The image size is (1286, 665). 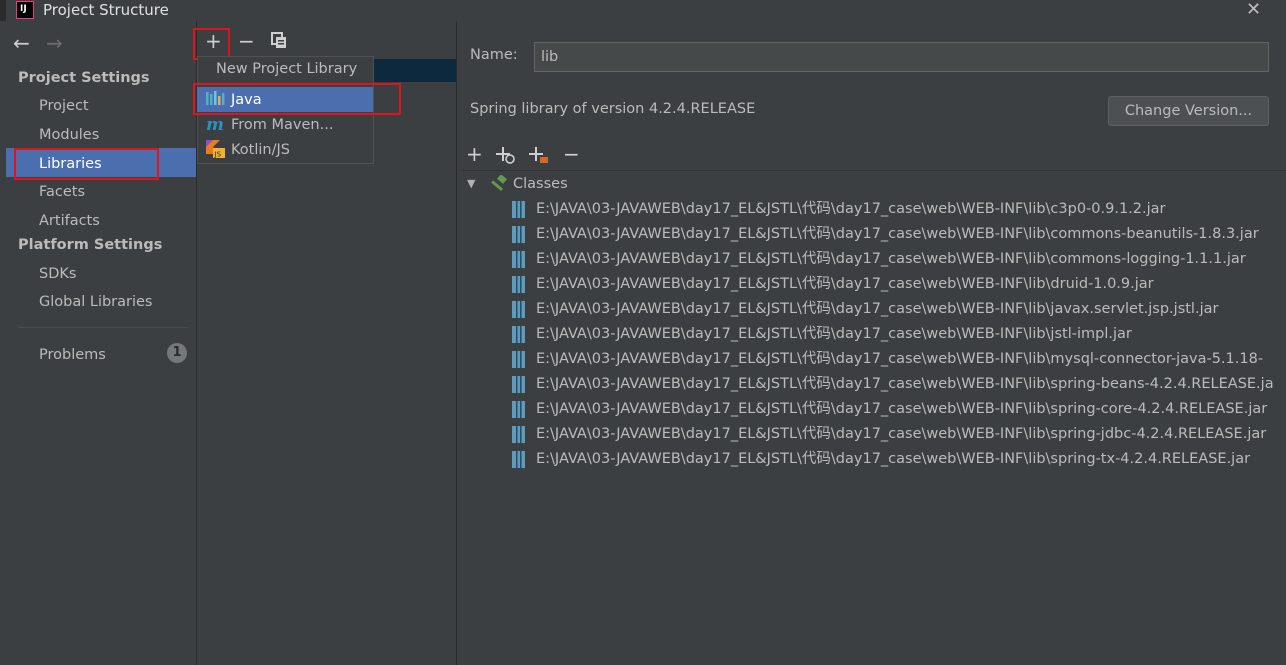 I want to click on sidebar-item-modules: Modules, so click(x=69, y=135).